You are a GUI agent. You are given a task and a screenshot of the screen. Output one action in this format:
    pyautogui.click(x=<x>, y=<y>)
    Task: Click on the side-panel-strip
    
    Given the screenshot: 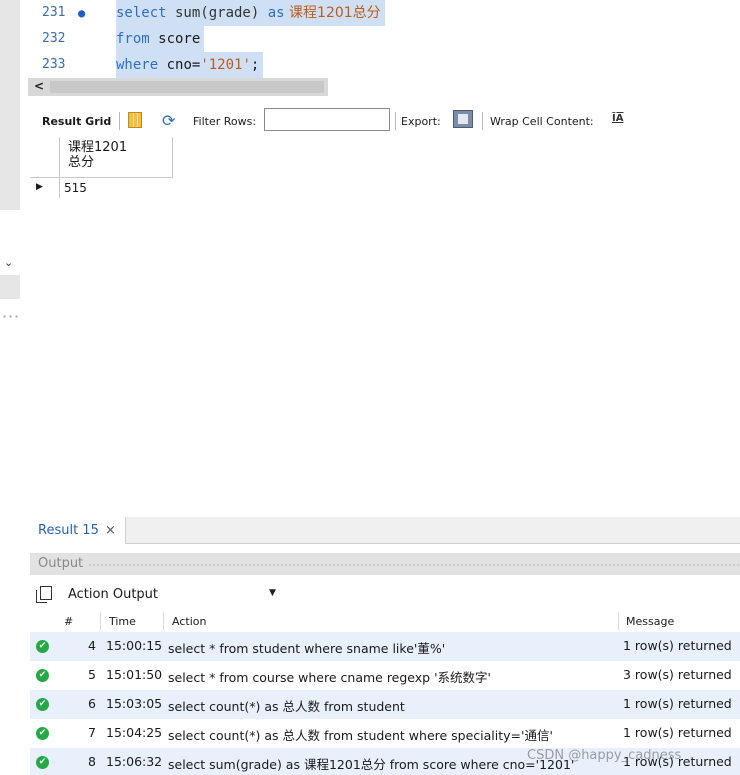 What is the action you would take?
    pyautogui.click(x=10, y=105)
    